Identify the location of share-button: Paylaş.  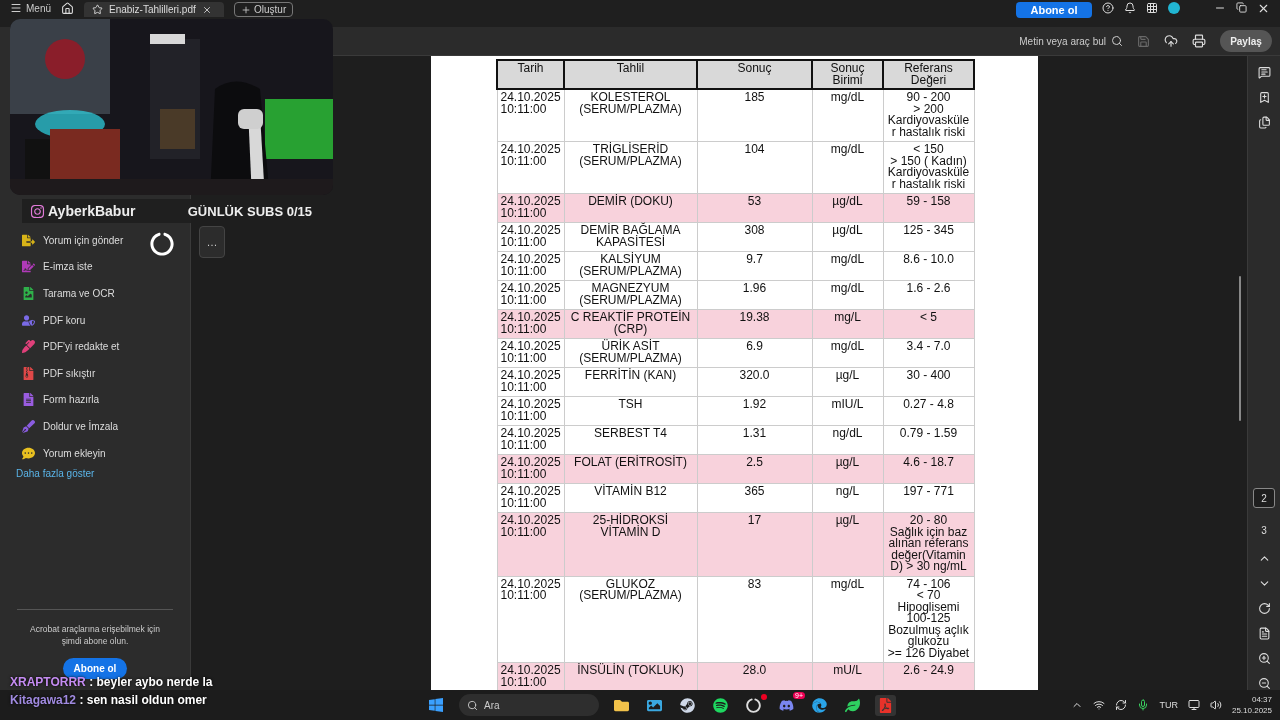
(1246, 41).